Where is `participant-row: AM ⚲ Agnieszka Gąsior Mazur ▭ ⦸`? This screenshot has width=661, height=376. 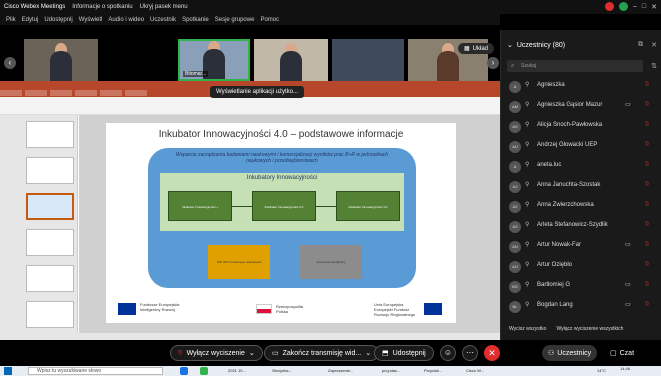
participant-row: AM ⚲ Agnieszka Gąsior Mazur ▭ ⦸ is located at coordinates (581, 107).